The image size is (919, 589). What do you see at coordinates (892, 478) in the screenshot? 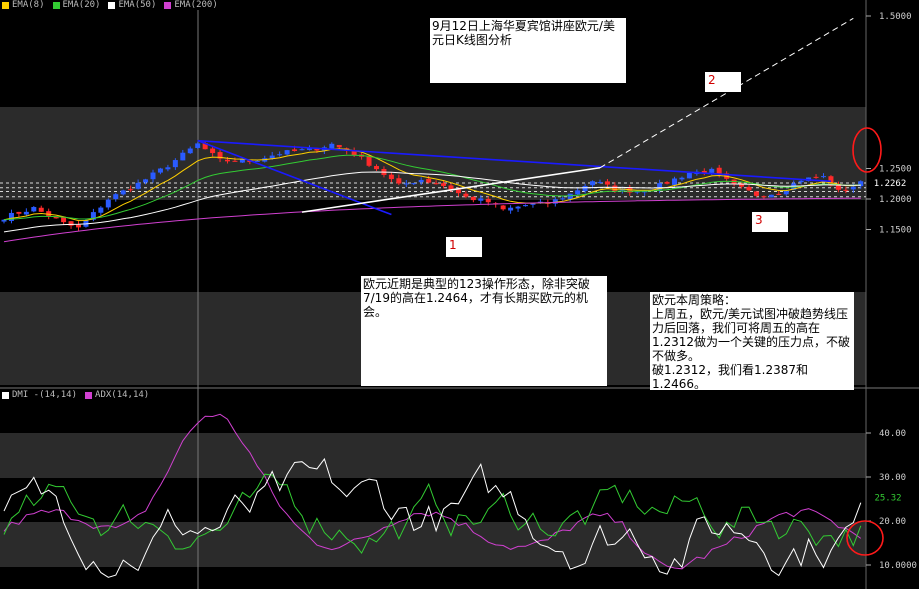
I see `indicator-tick-label-1: 30.00` at bounding box center [892, 478].